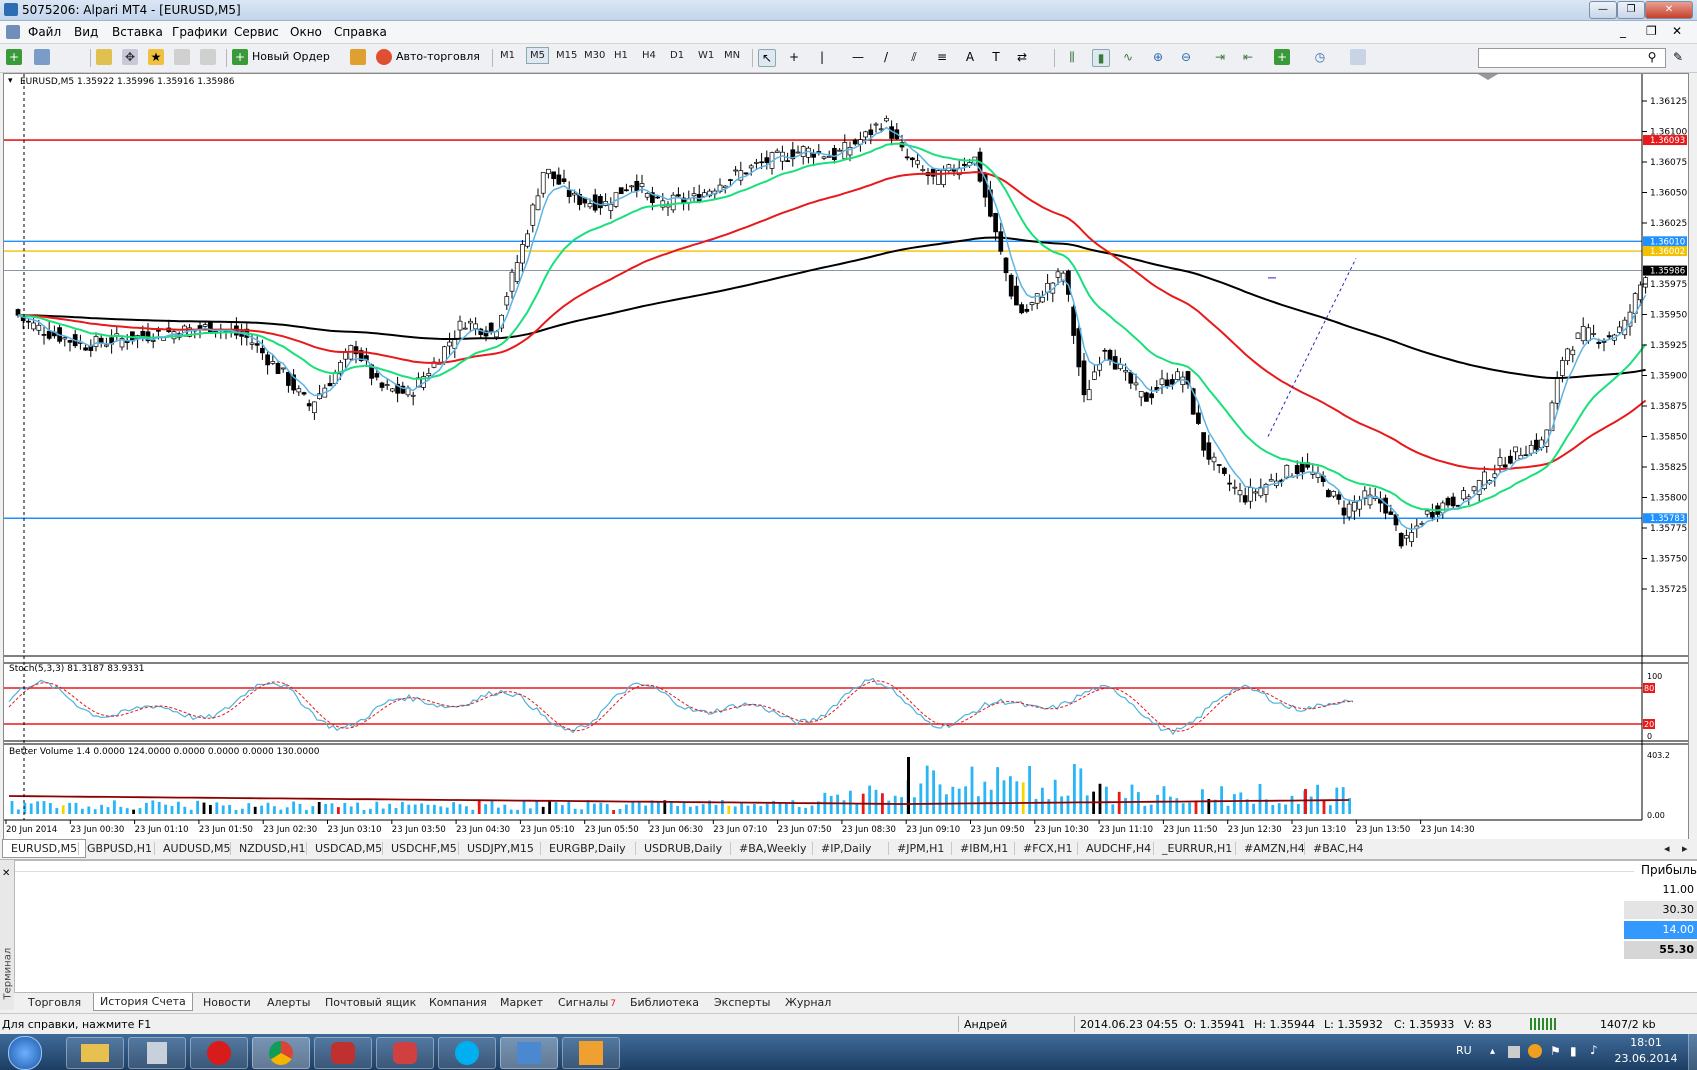  Describe the element at coordinates (742, 1002) in the screenshot. I see `terminal-tab: Эксперты` at that location.